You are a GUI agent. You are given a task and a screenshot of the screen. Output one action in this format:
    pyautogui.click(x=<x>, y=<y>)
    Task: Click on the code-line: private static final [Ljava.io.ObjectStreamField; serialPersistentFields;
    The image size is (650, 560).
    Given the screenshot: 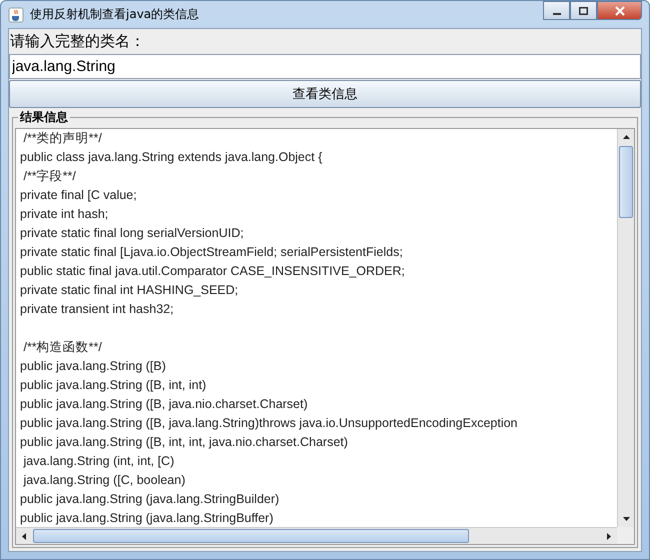 What is the action you would take?
    pyautogui.click(x=212, y=252)
    